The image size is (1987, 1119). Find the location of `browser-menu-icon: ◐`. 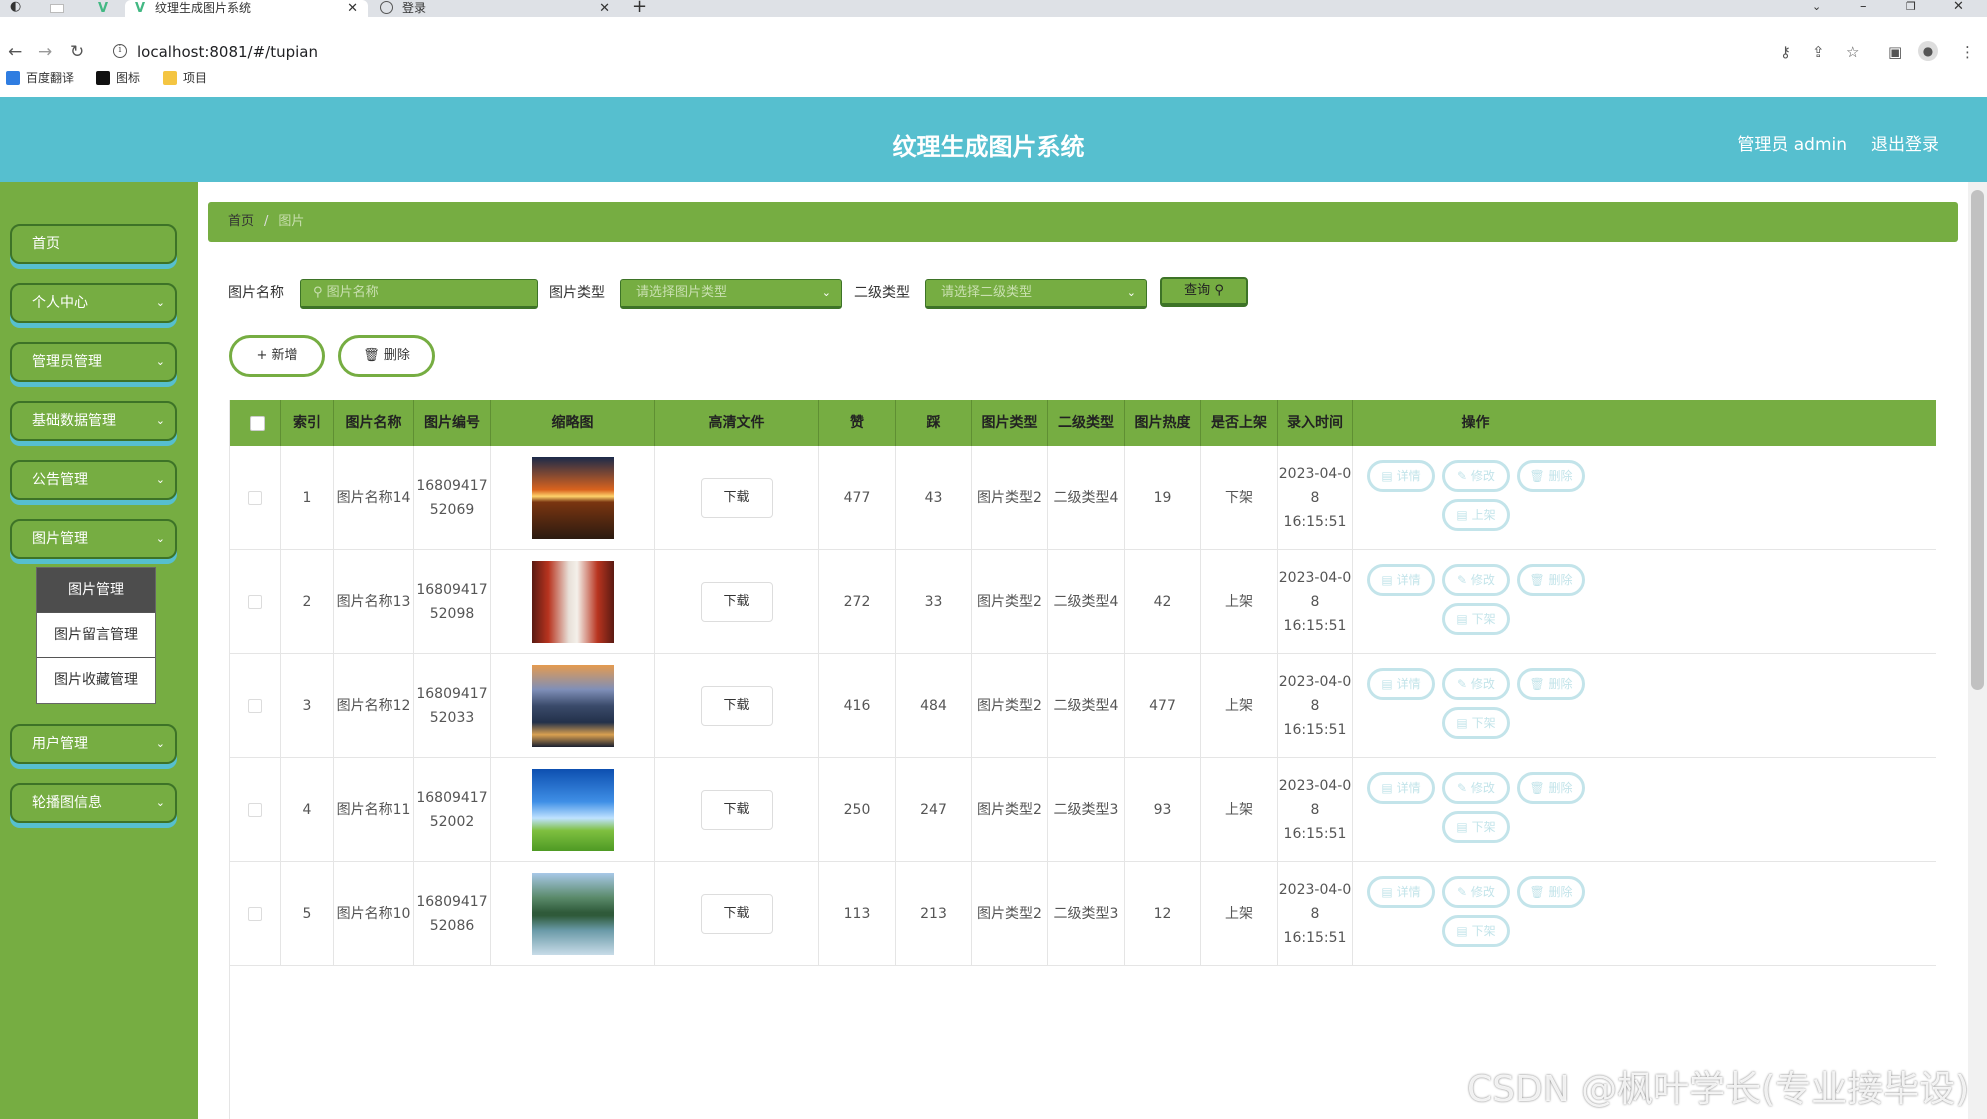

browser-menu-icon: ◐ is located at coordinates (15, 7).